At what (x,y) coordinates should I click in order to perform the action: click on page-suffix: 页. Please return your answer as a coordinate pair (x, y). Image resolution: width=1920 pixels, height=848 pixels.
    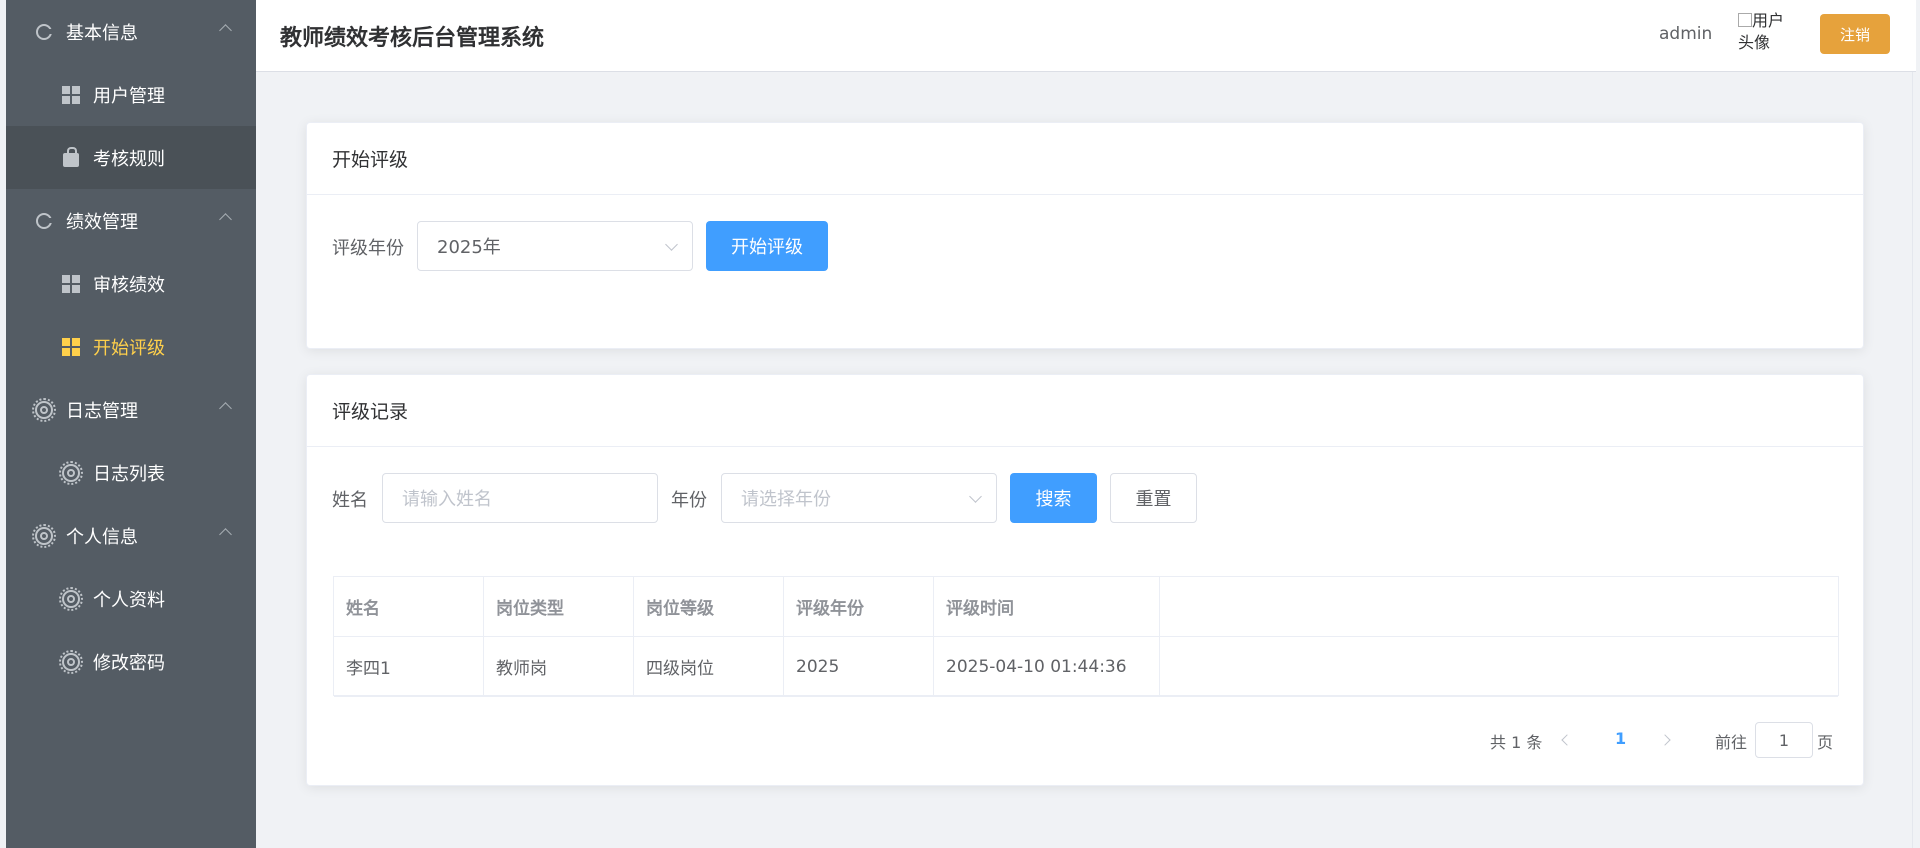
    Looking at the image, I should click on (1825, 742).